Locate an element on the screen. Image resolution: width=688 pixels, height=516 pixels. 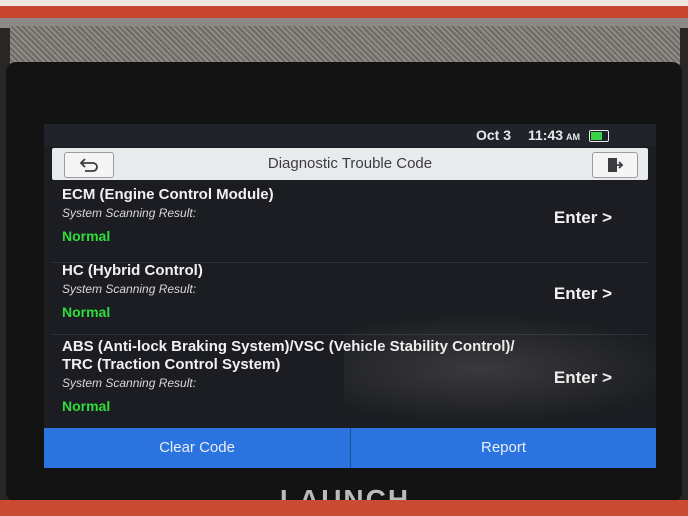
bottom-action-bar: Clear Code Report is located at coordinates (350, 448).